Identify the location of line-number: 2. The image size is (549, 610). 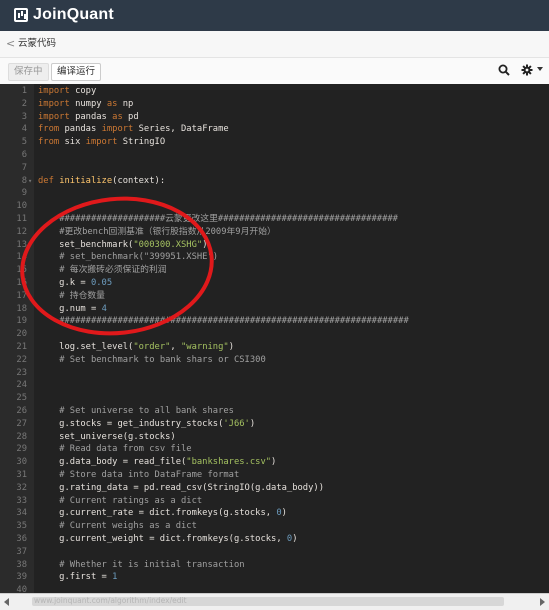
(24, 103).